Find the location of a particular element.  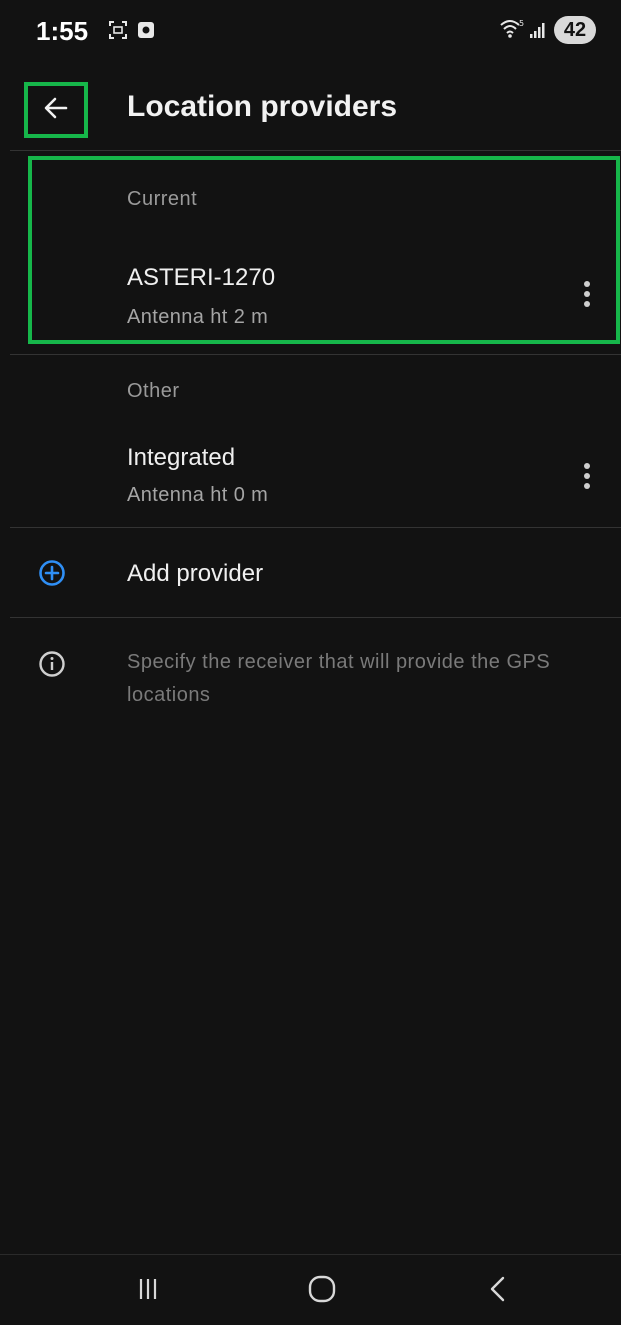

screenshot-icon is located at coordinates (118, 32).